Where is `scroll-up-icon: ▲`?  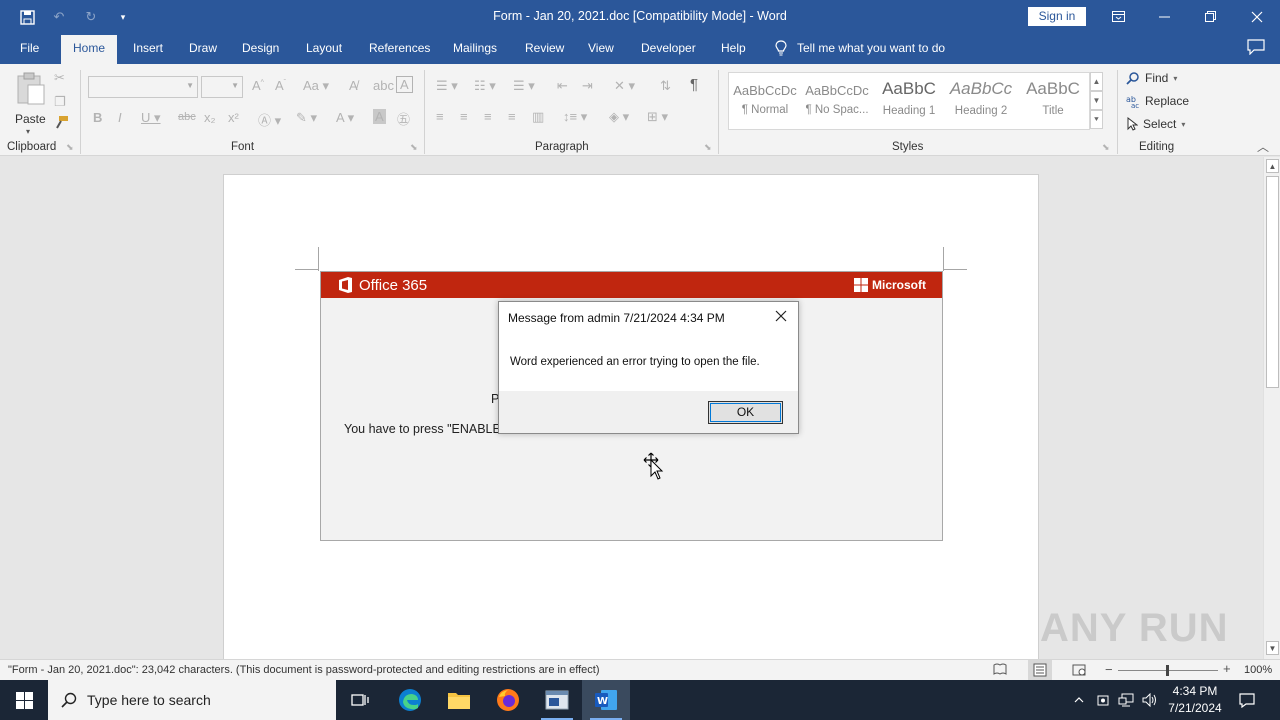
scroll-up-icon: ▲ is located at coordinates (1272, 166).